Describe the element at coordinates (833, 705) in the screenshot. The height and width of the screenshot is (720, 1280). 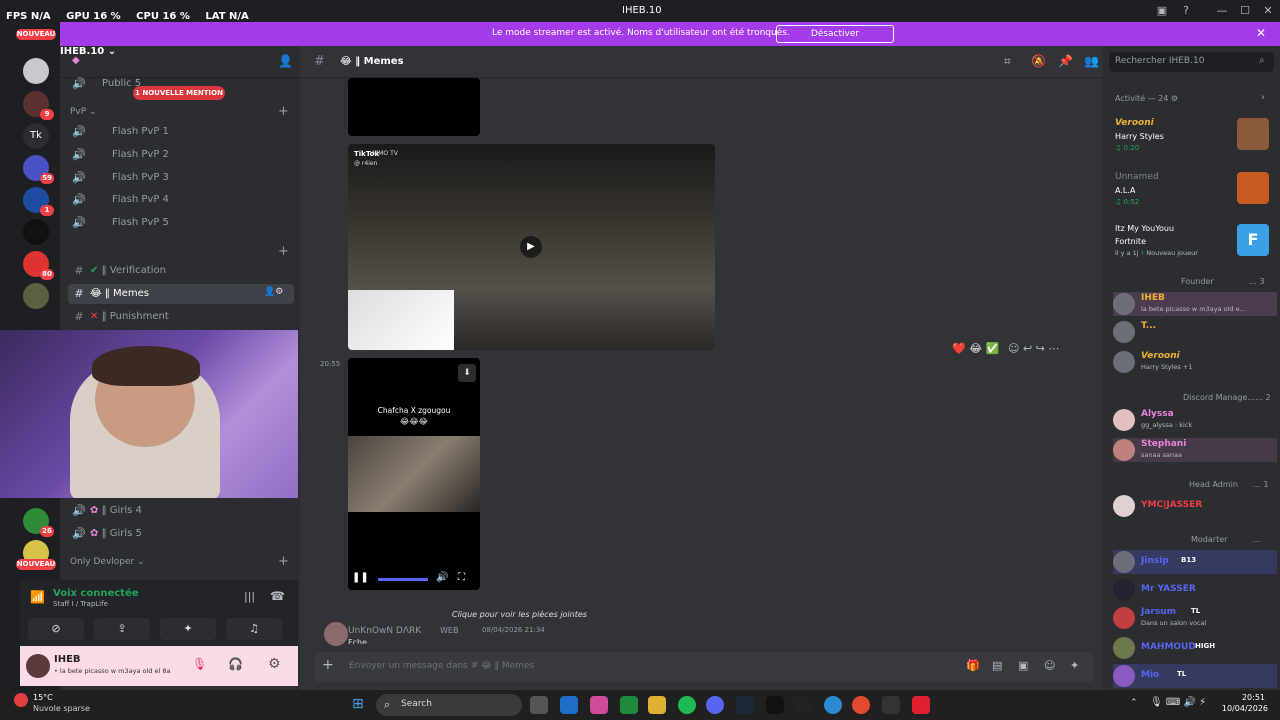
I see `edge-icon` at that location.